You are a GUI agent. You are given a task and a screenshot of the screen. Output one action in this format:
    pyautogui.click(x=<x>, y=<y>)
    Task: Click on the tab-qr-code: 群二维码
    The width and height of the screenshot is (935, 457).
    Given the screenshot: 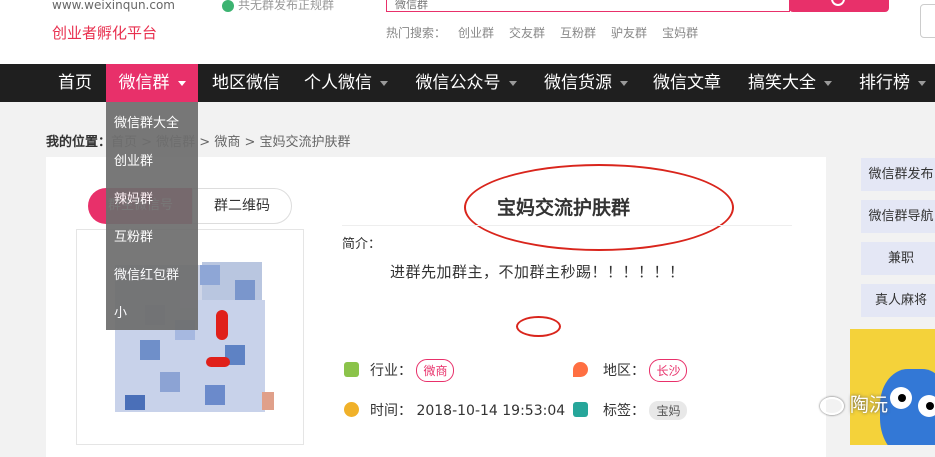 What is the action you would take?
    pyautogui.click(x=242, y=206)
    